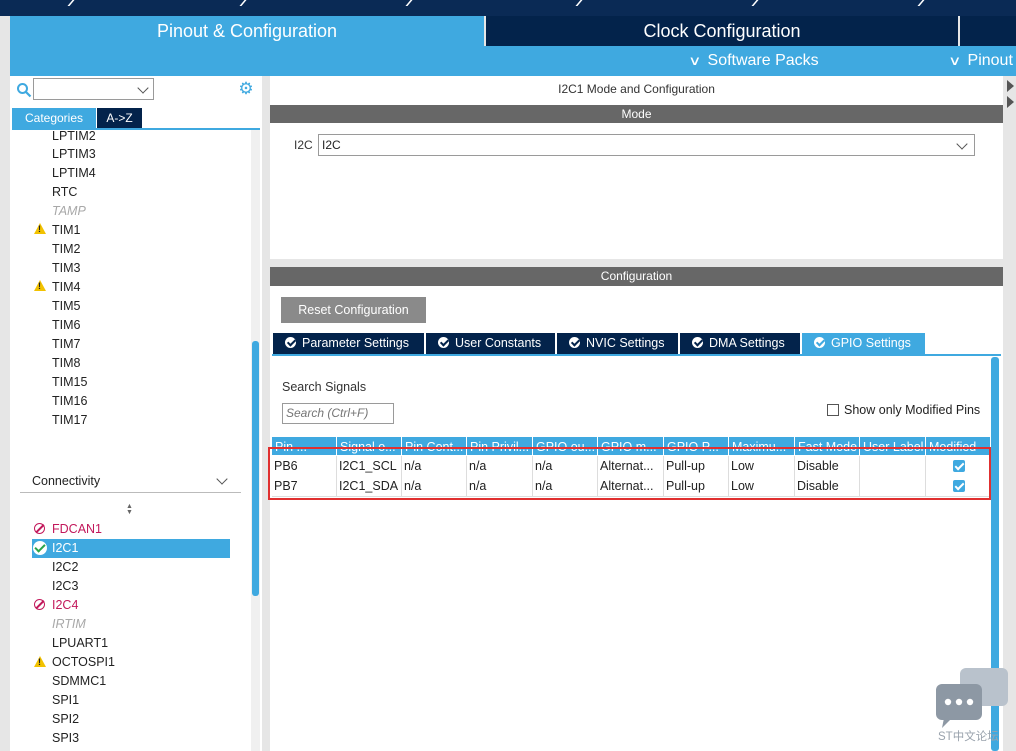 This screenshot has height=751, width=1016. What do you see at coordinates (912, 410) in the screenshot?
I see `show-modified-label: Show only Modified Pins` at bounding box center [912, 410].